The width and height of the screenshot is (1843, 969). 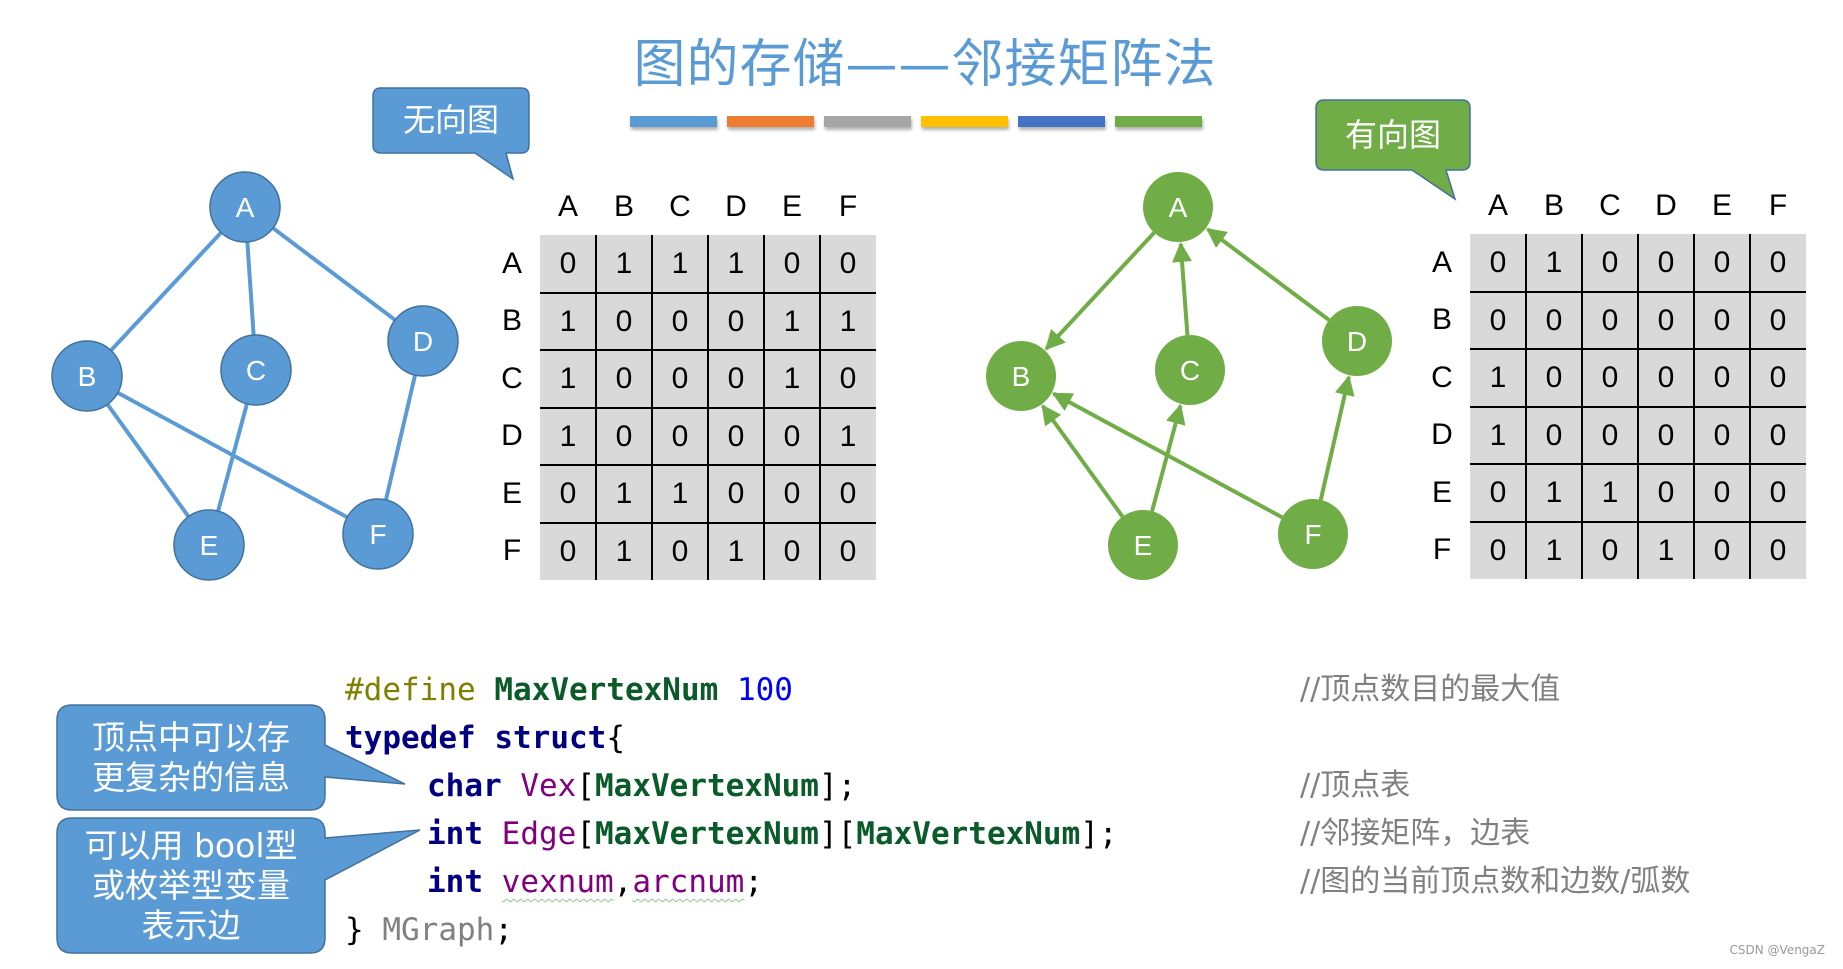 I want to click on undirected-row-header: A, so click(x=511, y=263).